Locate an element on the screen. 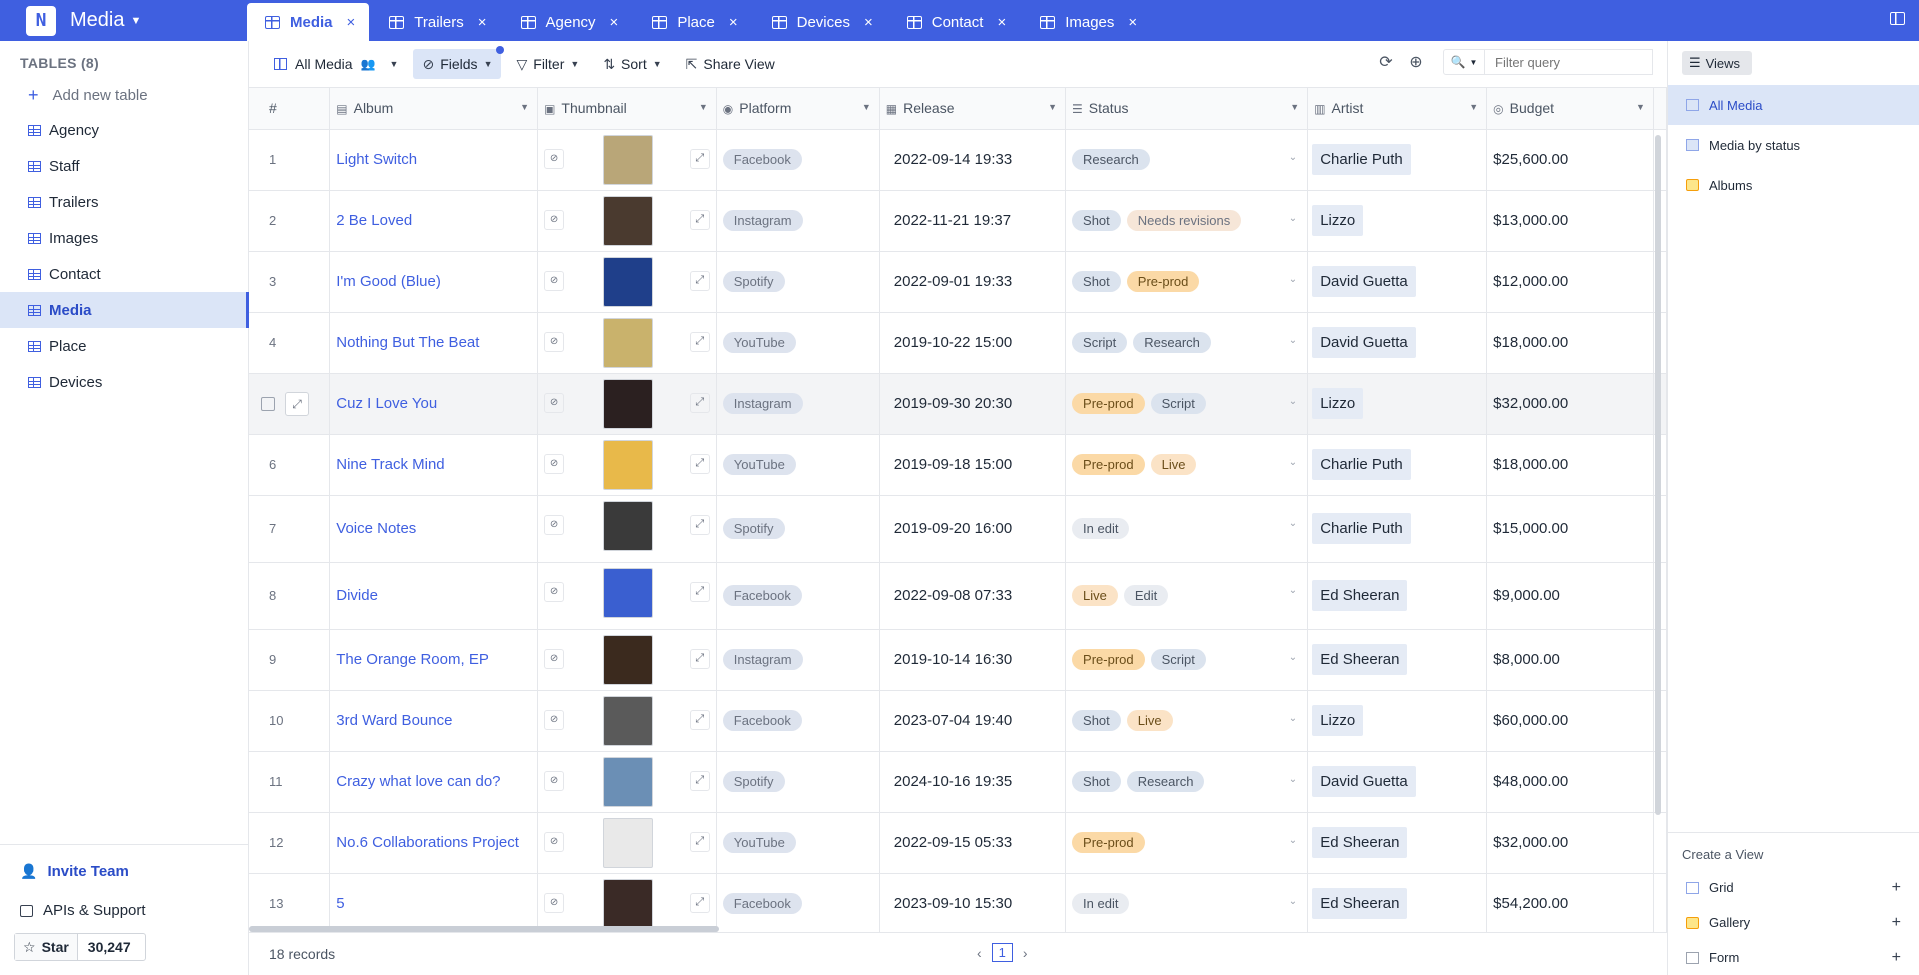 This screenshot has width=1919, height=975. release-cell: 2024-10-16 19:35 is located at coordinates (973, 782).